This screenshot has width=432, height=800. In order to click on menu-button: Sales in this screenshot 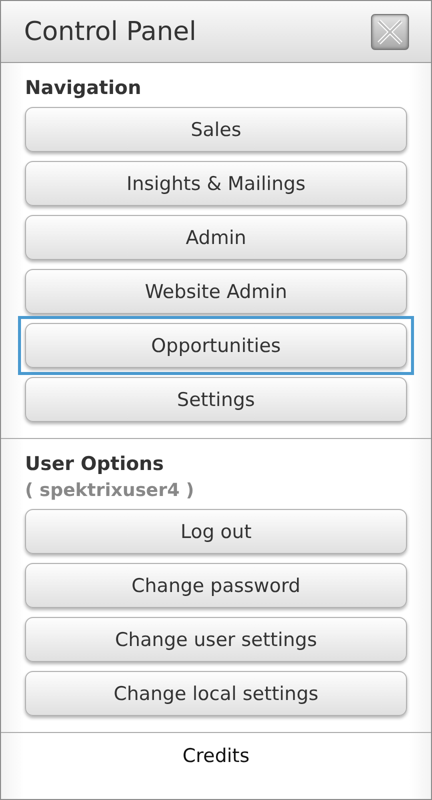, I will do `click(216, 129)`.